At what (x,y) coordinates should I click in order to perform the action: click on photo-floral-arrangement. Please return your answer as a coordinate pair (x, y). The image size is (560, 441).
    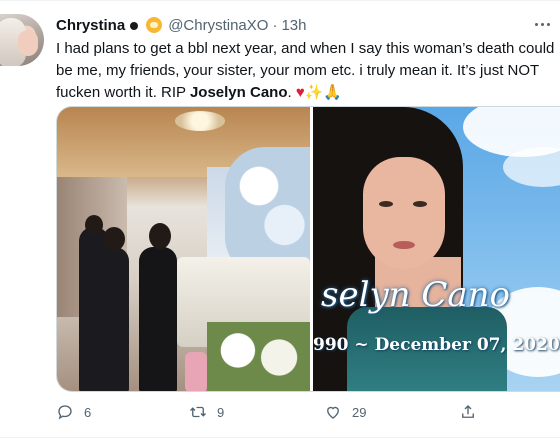
    Looking at the image, I should click on (258, 356).